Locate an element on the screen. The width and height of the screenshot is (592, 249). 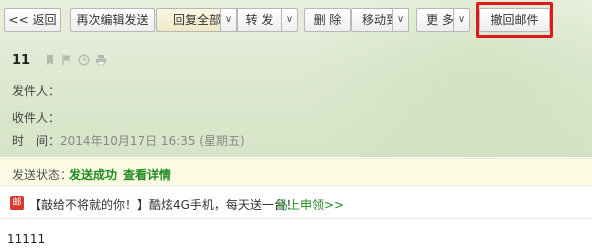
send-status-value: 发送成功 is located at coordinates (93, 175).